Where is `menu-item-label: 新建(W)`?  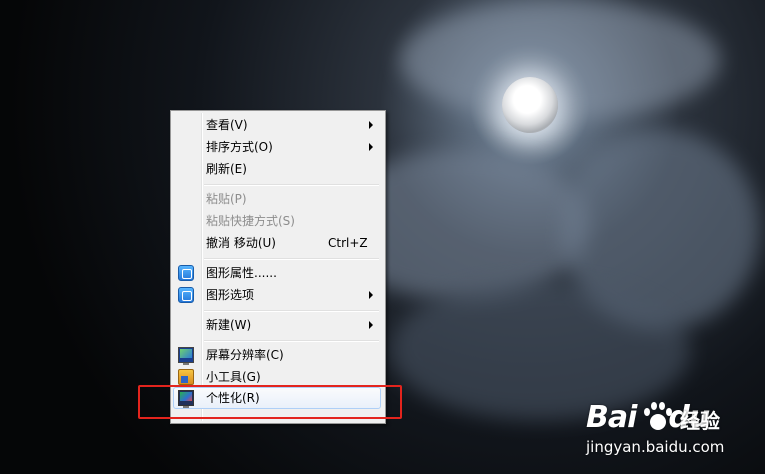
menu-item-label: 新建(W) is located at coordinates (229, 325).